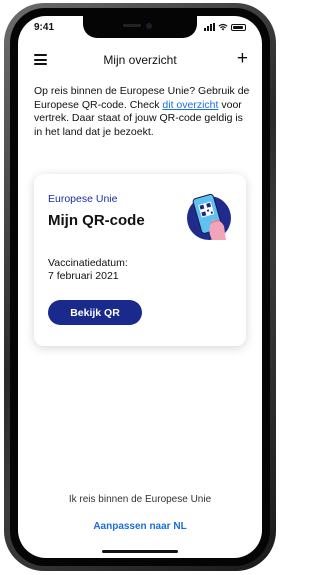  I want to click on vaccination-date-value: 7 februari 2021, so click(83, 276).